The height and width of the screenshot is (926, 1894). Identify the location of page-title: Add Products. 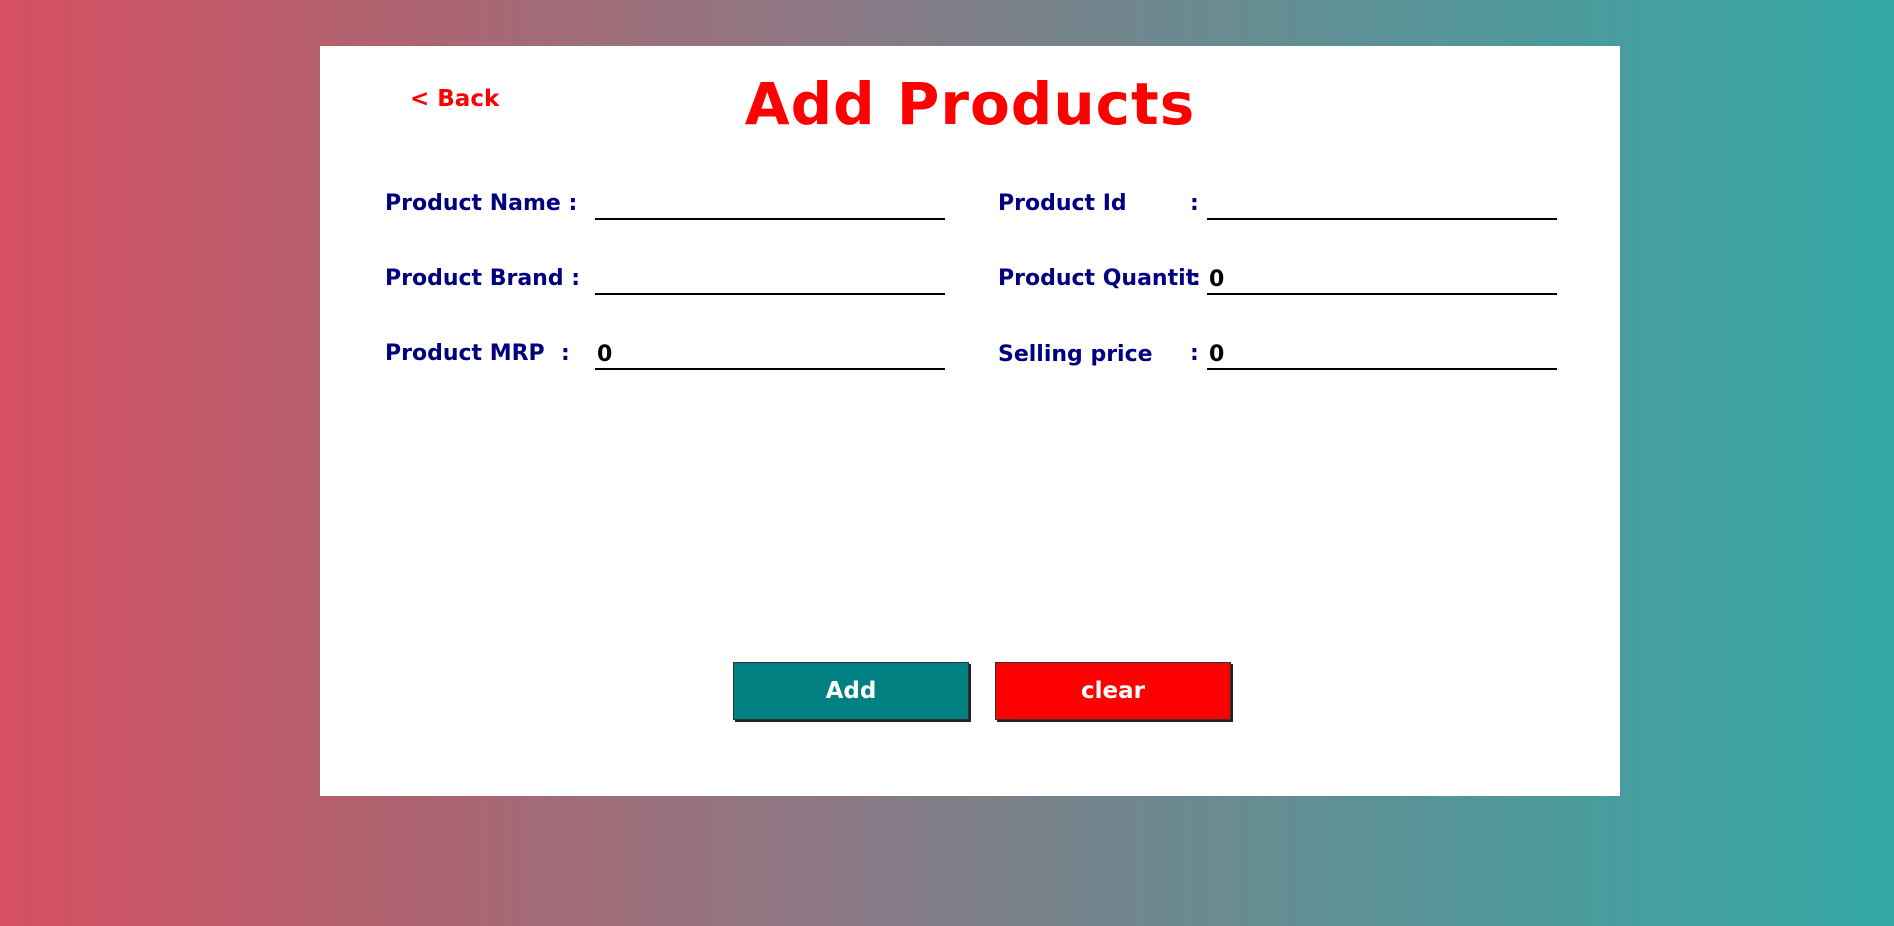
(970, 104).